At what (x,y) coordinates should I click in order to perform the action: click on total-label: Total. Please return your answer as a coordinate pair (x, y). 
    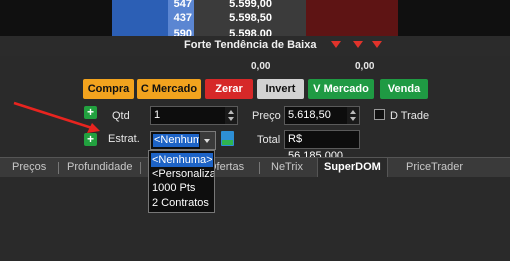
    Looking at the image, I should click on (269, 140).